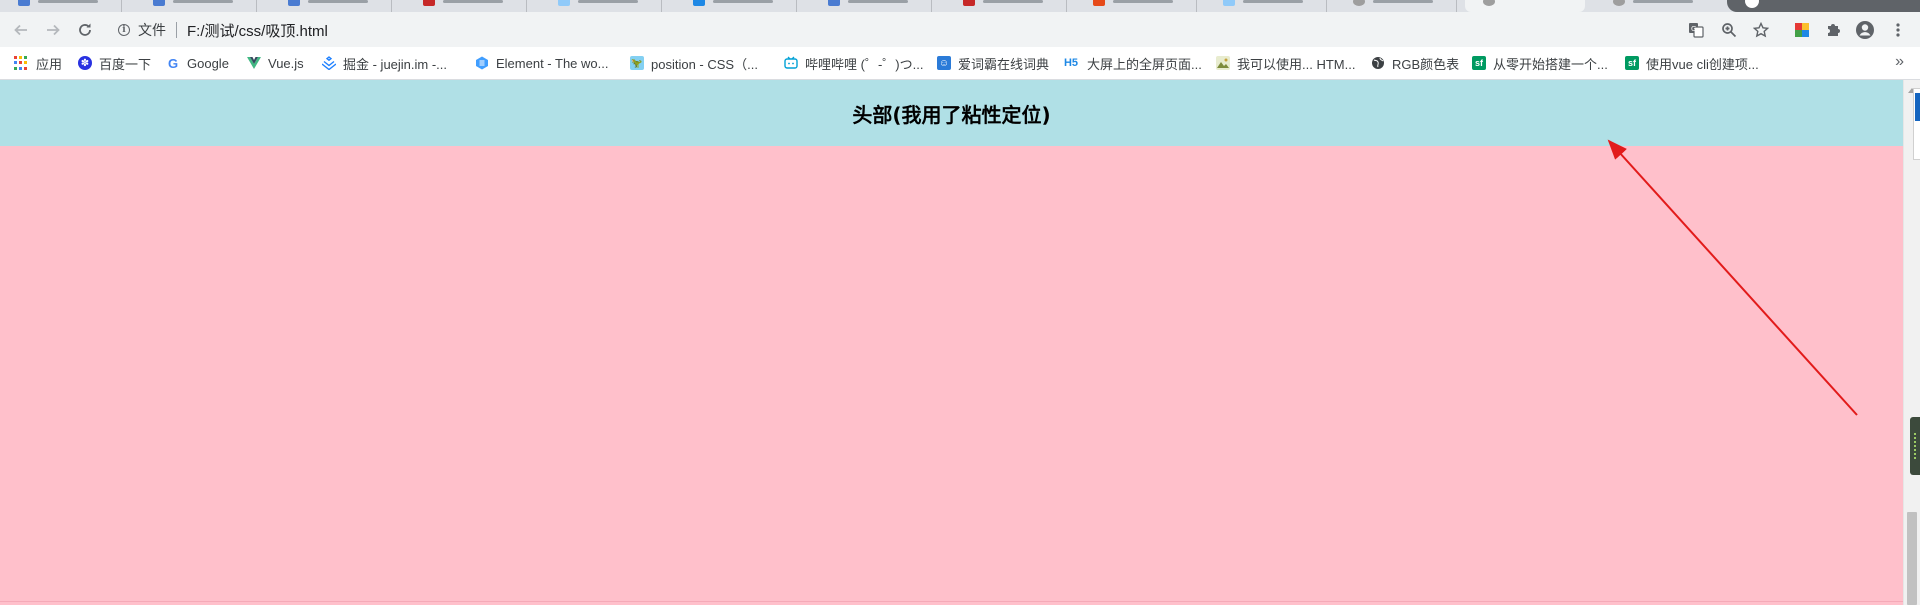 The image size is (1920, 605). What do you see at coordinates (1916, 124) in the screenshot?
I see `side-widget` at bounding box center [1916, 124].